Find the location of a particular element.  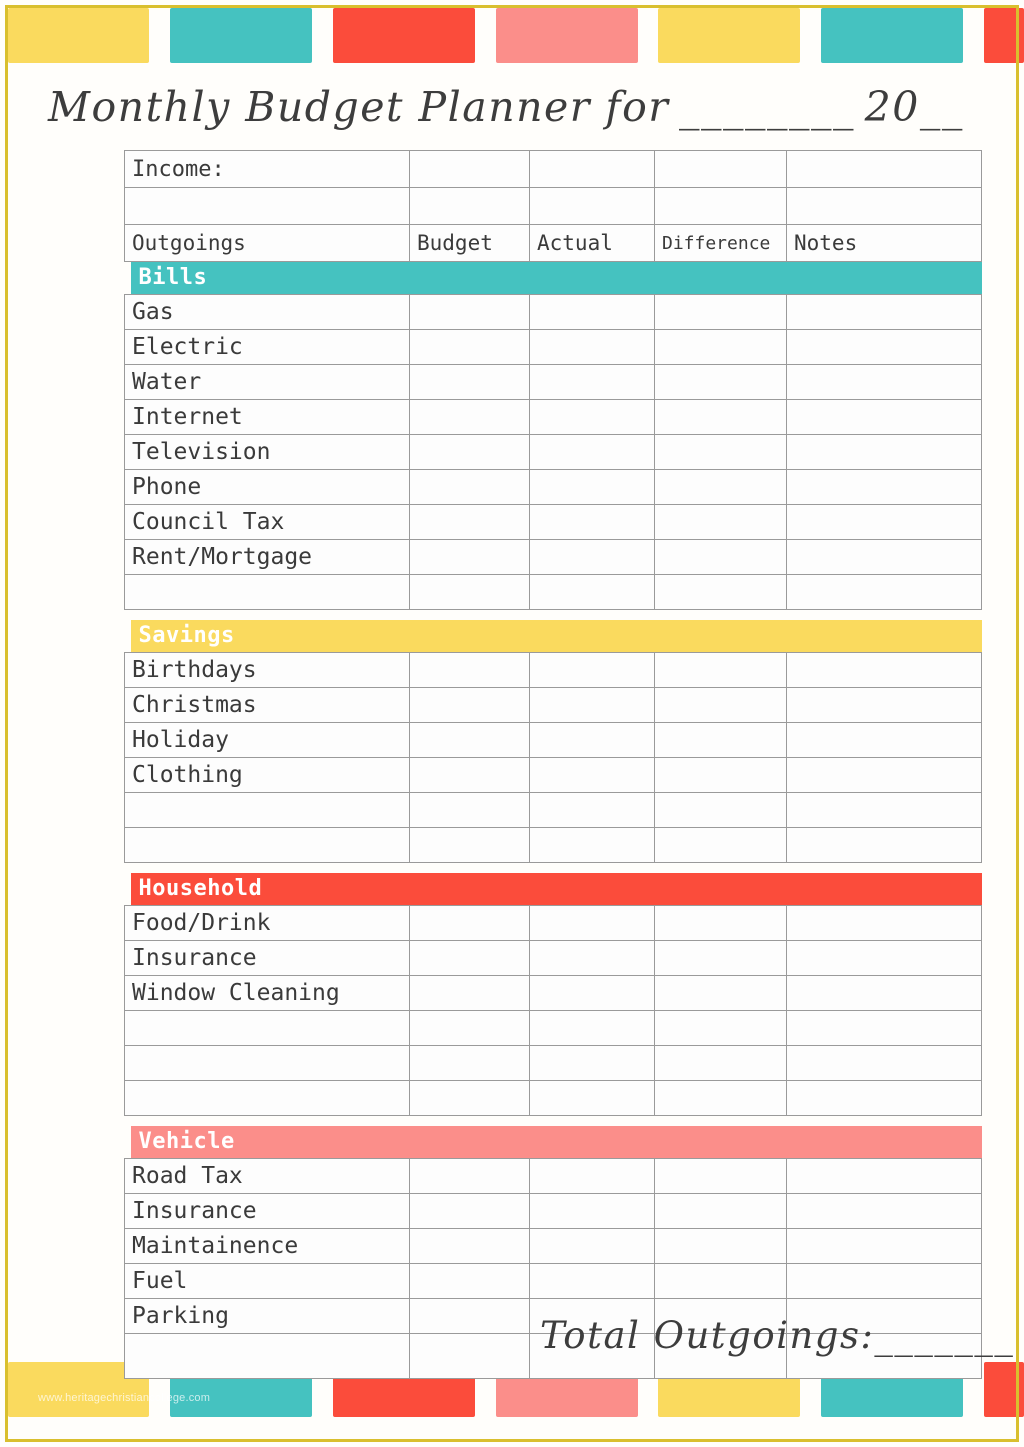

item-label-cell: Clothing is located at coordinates (267, 775).